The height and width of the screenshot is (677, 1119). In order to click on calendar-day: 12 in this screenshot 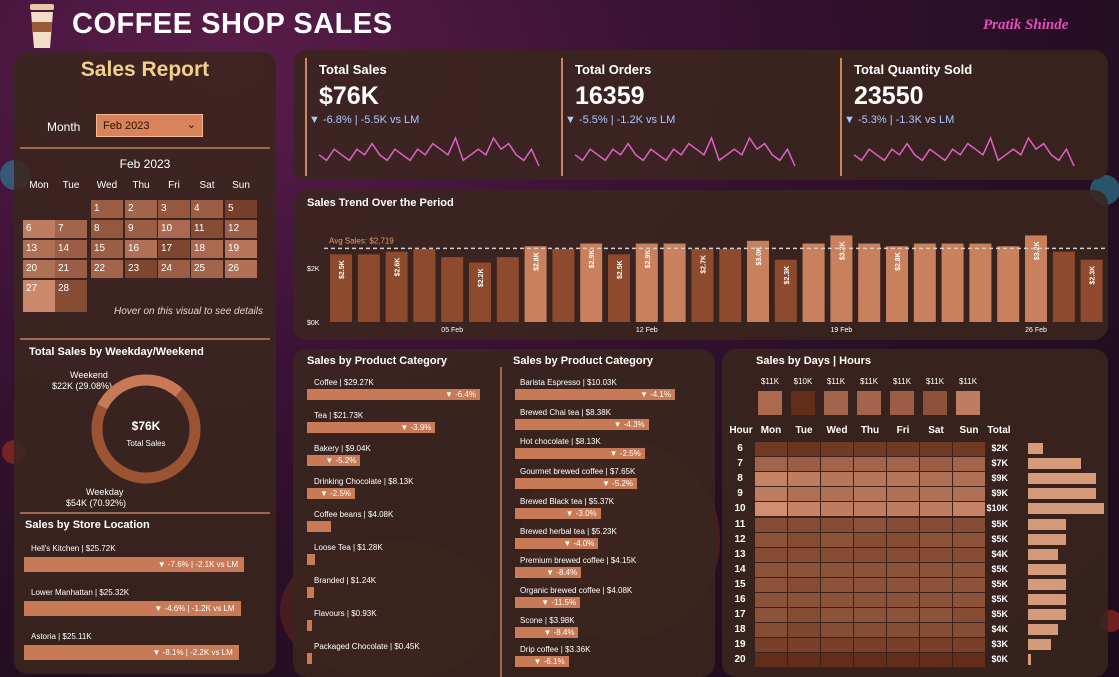, I will do `click(241, 229)`.